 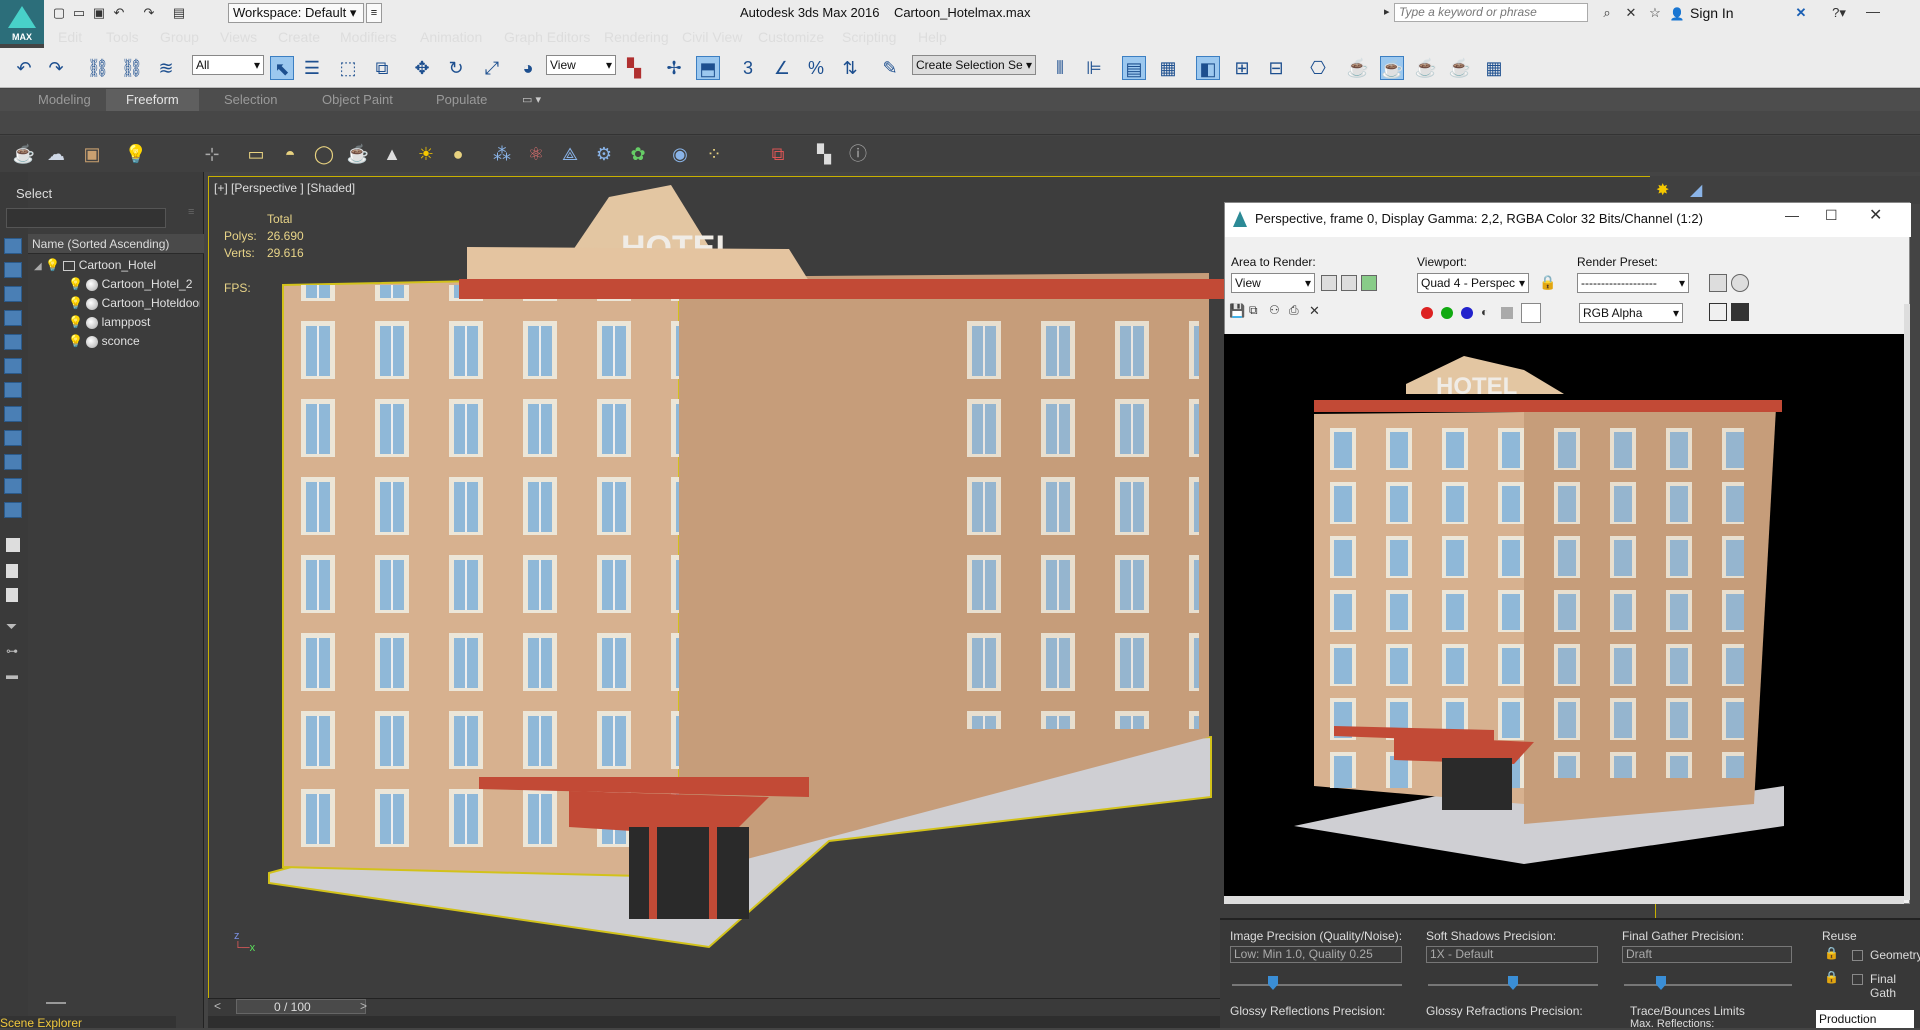 I want to click on time-prev-icon: <, so click(x=217, y=1006).